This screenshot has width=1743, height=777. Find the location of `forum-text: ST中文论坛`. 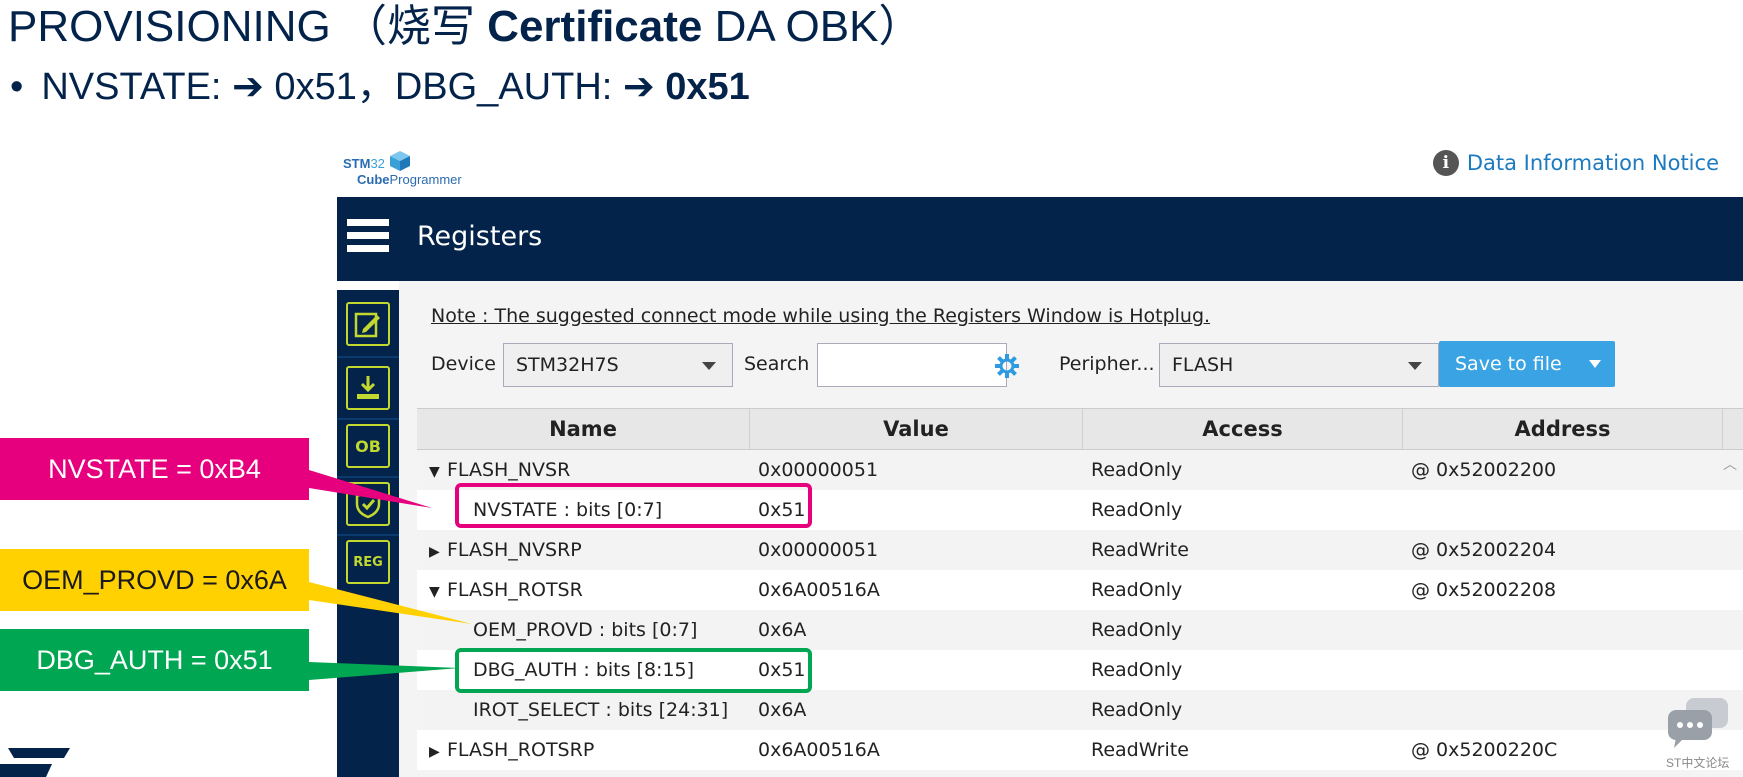

forum-text: ST中文论坛 is located at coordinates (1698, 763).